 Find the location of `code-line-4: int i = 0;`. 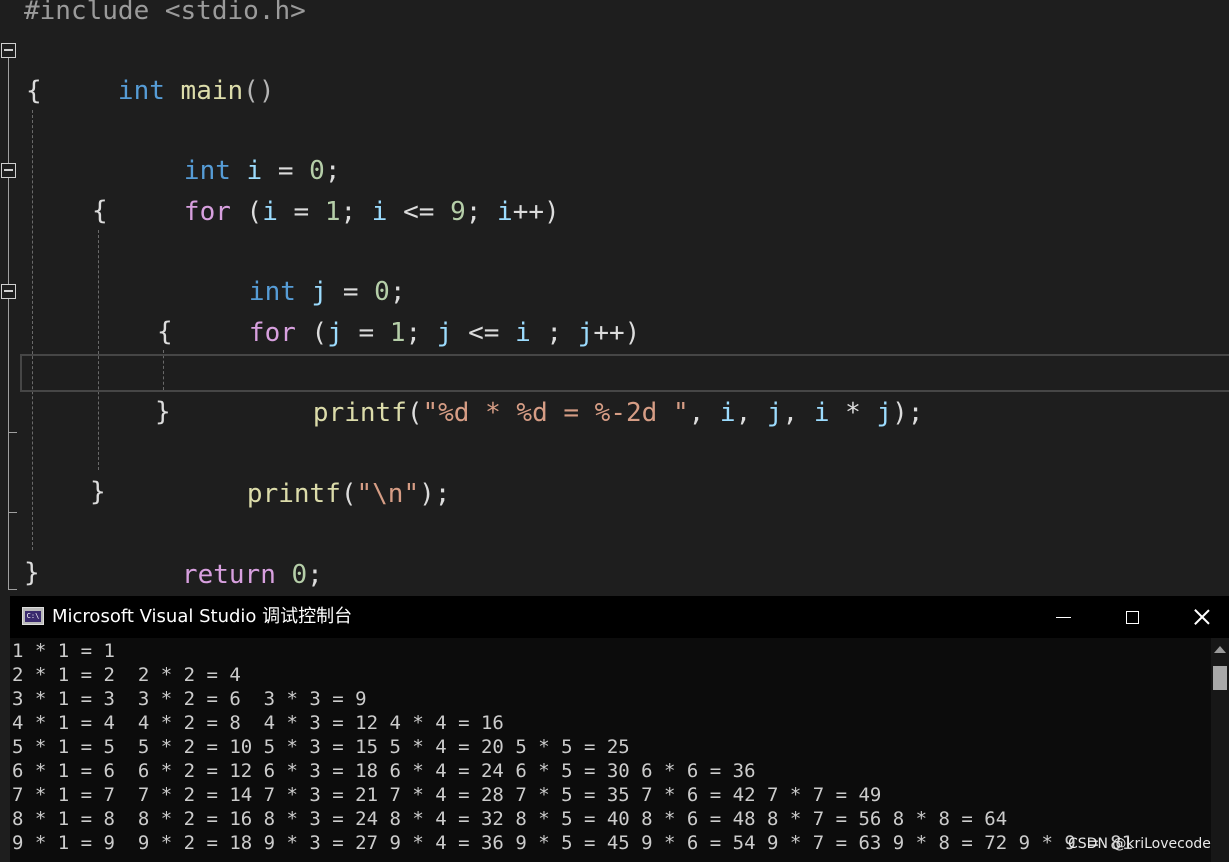

code-line-4: int i = 0; is located at coordinates (215, 148).